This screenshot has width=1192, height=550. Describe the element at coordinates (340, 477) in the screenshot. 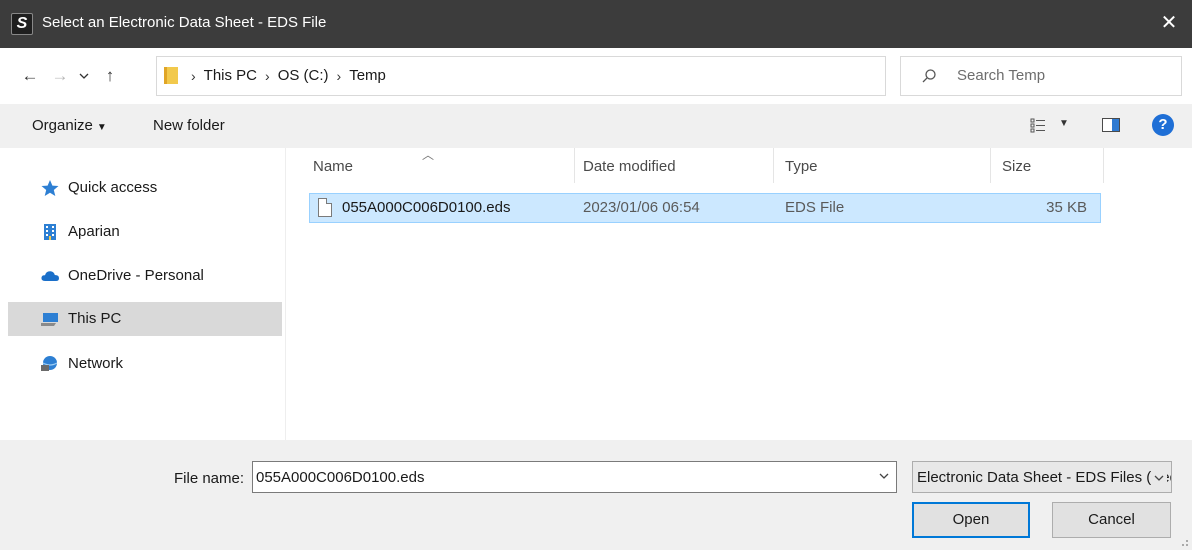

I see `filename-value: 055A000C006D0100.eds` at that location.